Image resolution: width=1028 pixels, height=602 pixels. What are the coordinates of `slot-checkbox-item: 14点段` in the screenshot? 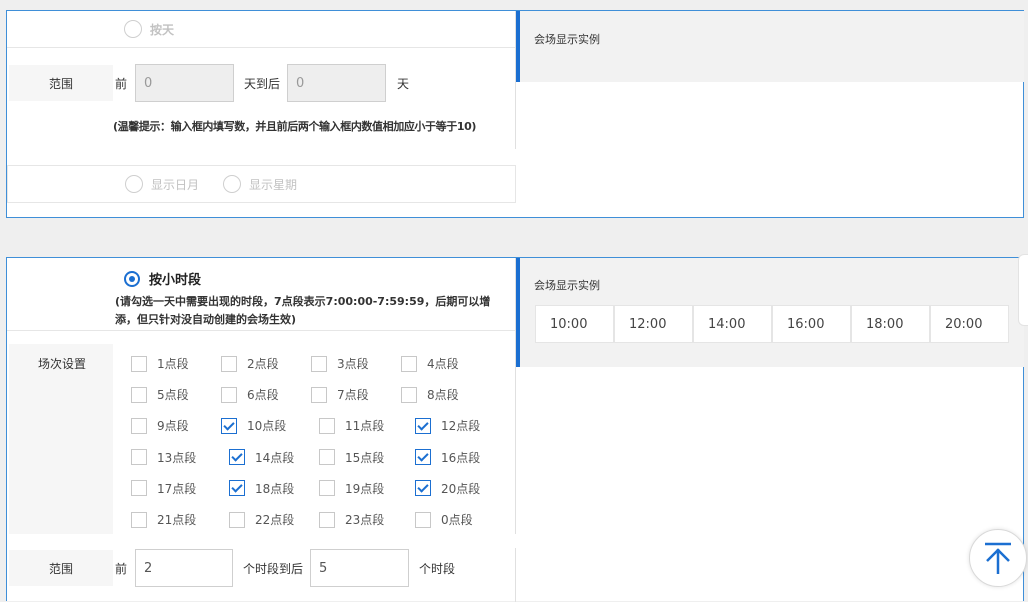 It's located at (261, 457).